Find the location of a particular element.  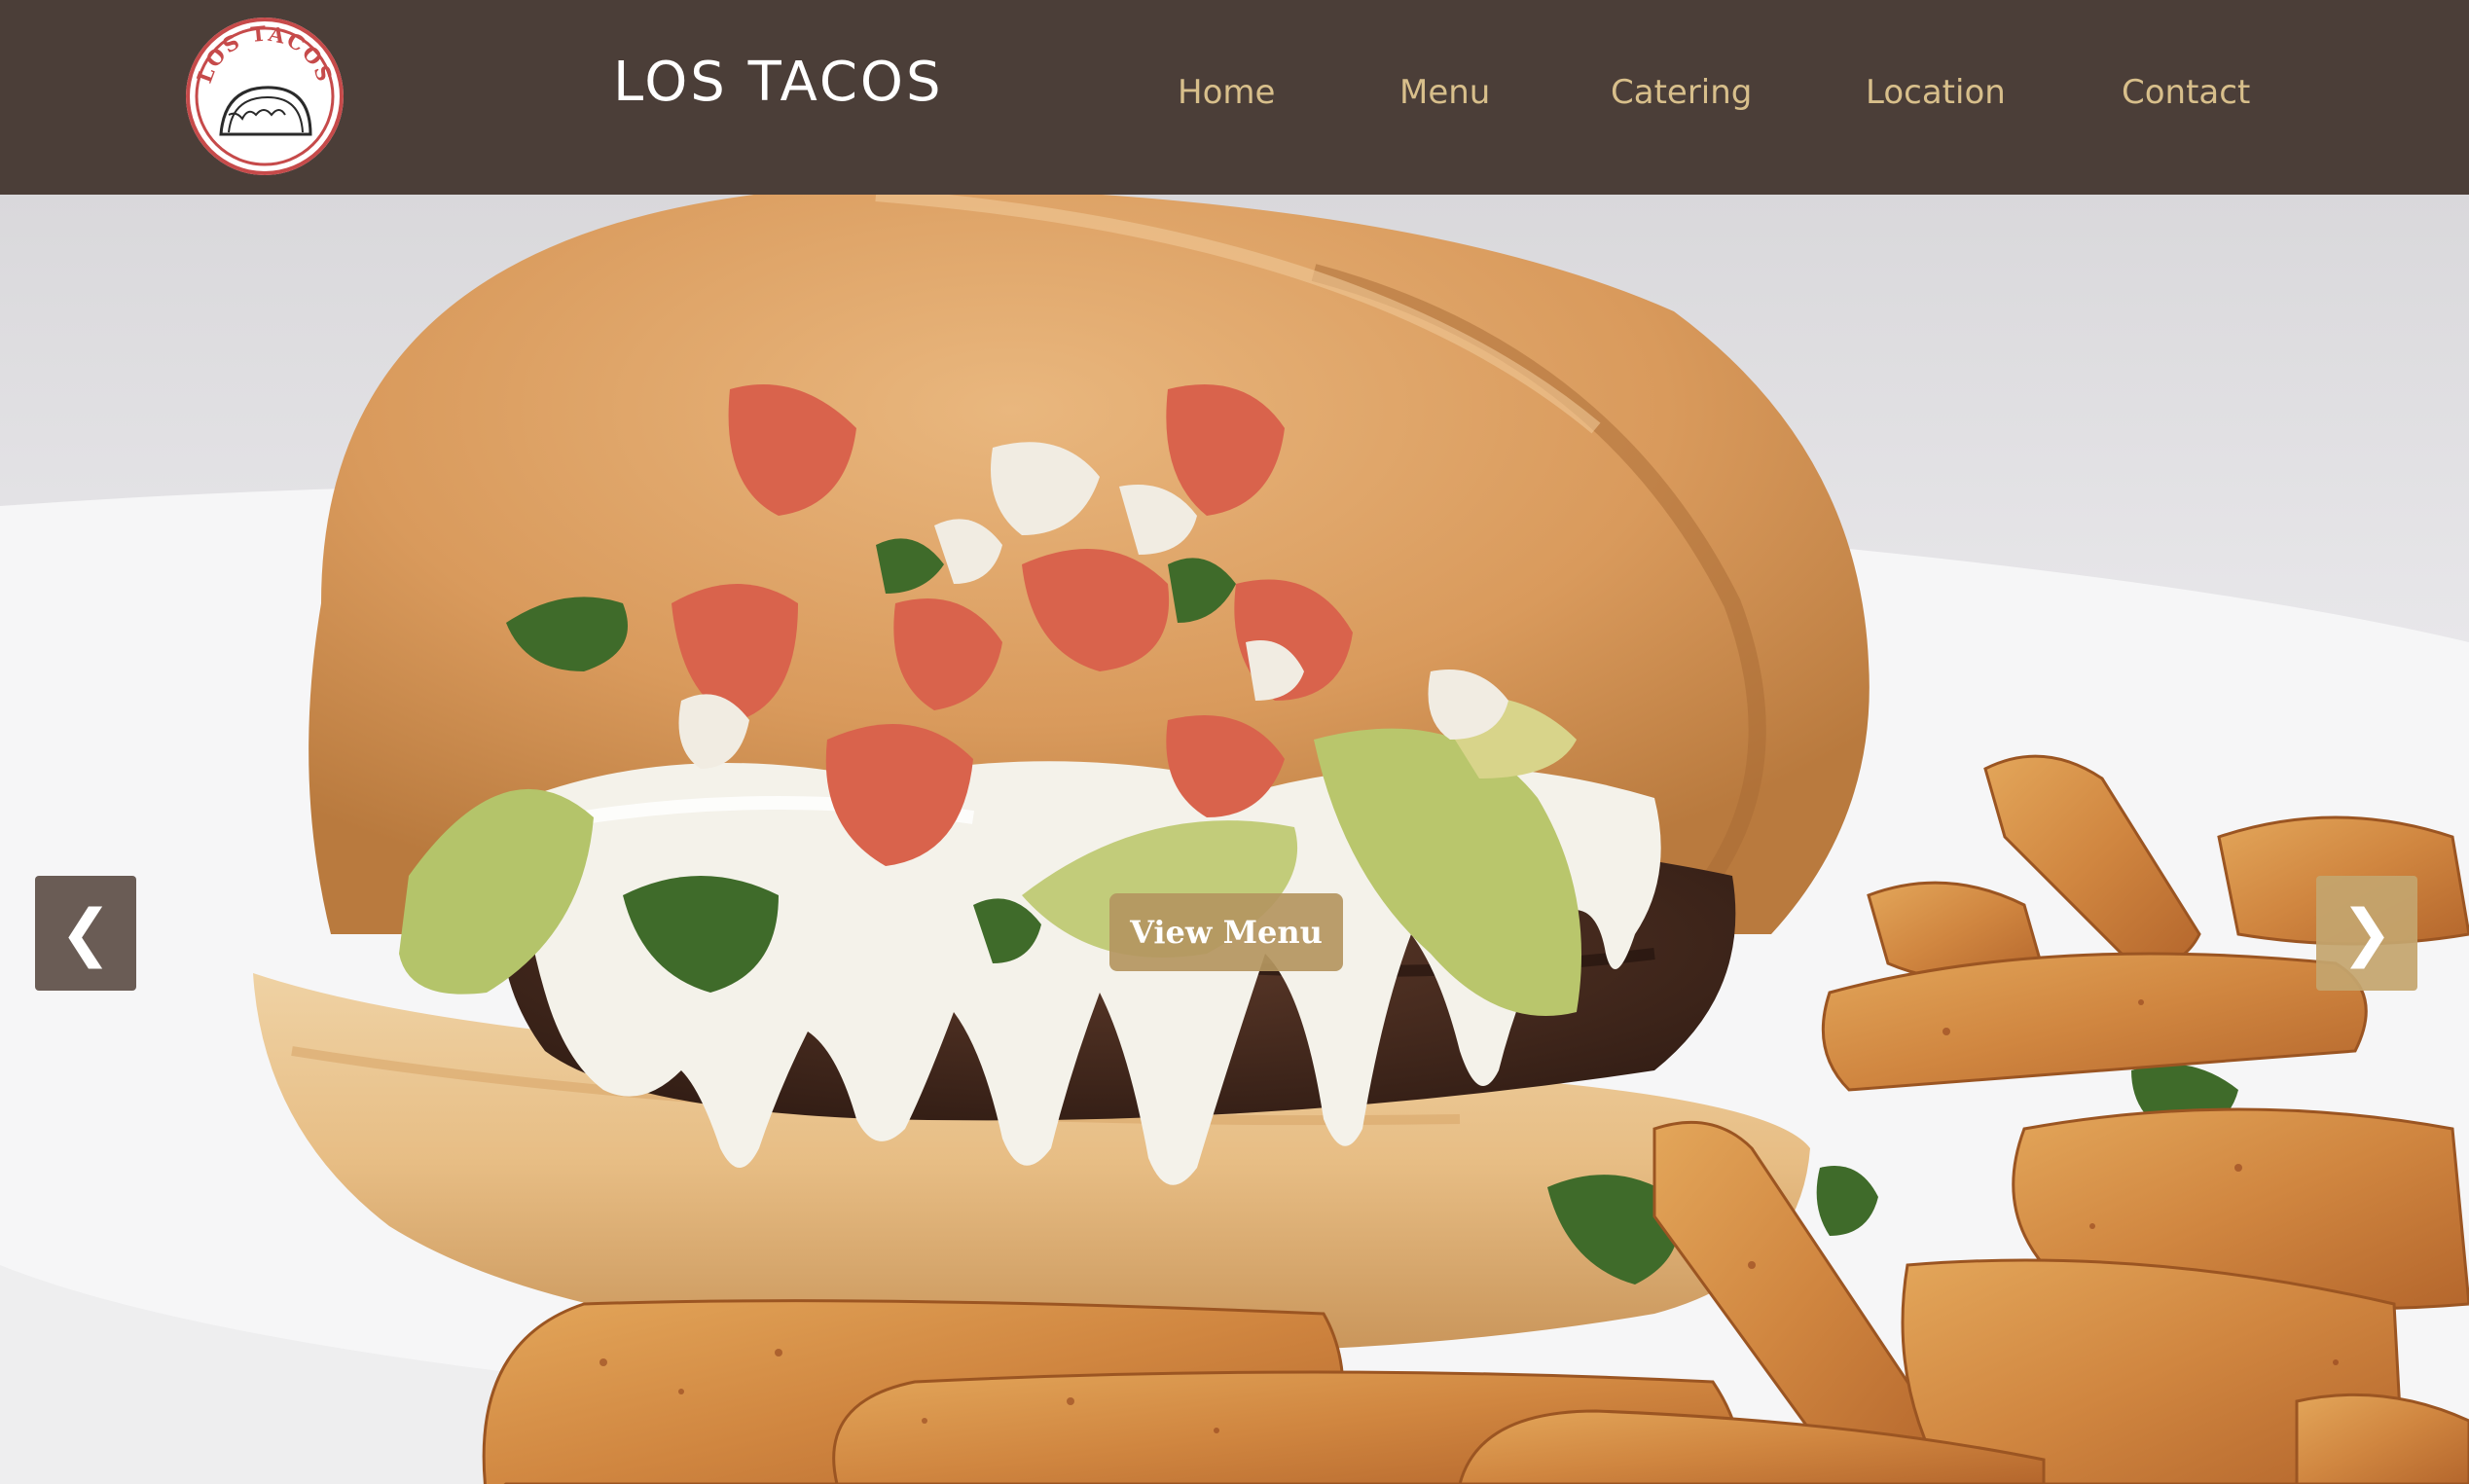

nav-contact: Contact is located at coordinates (2186, 93).